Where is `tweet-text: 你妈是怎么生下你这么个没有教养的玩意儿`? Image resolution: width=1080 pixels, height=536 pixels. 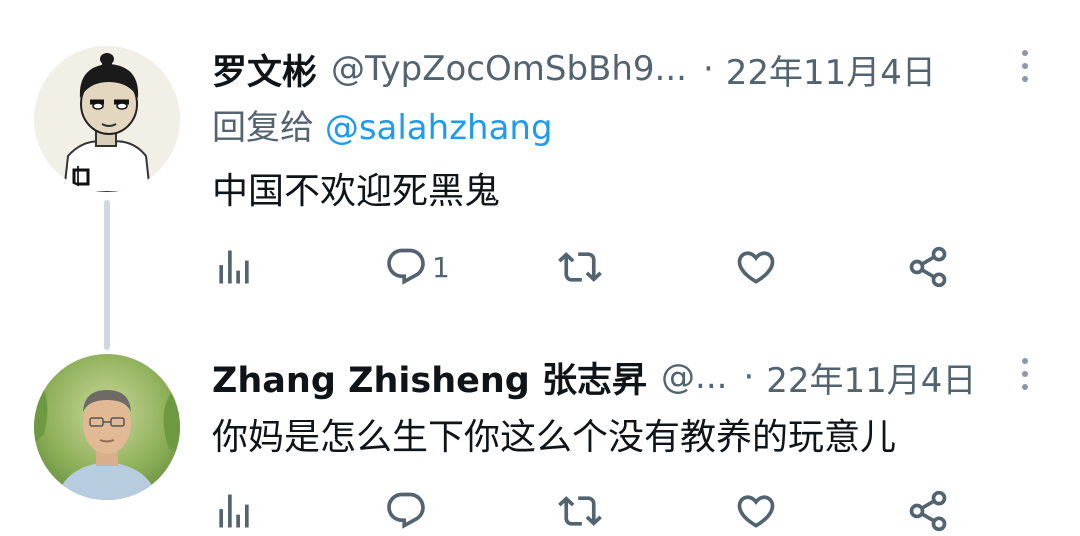 tweet-text: 你妈是怎么生下你这么个没有教养的玩意儿 is located at coordinates (554, 437).